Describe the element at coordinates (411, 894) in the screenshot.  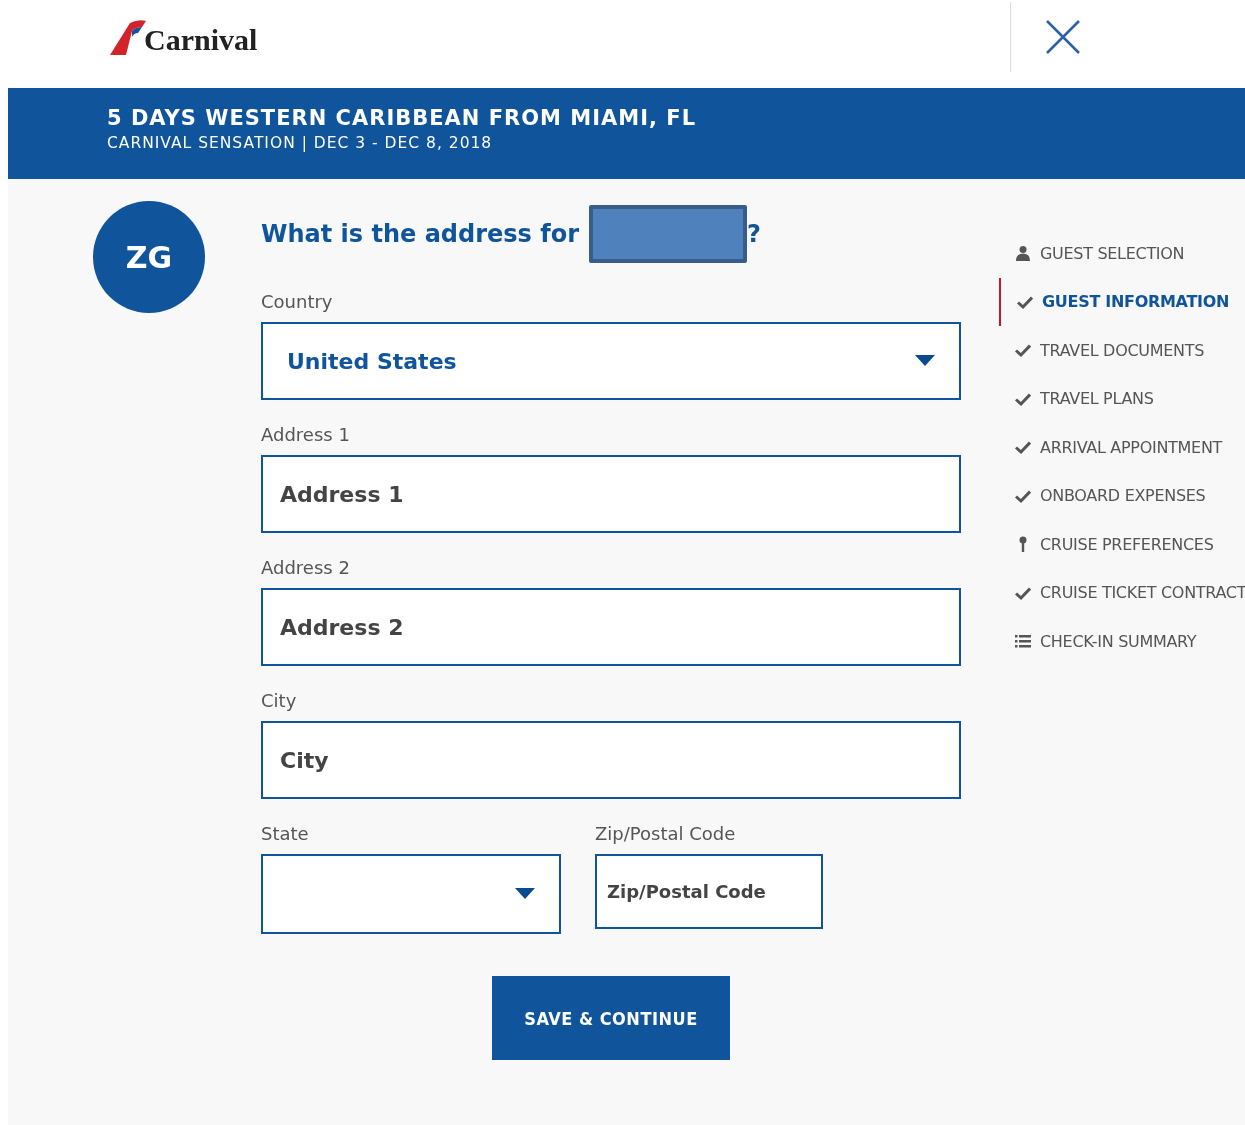
I see `dropdown-field` at that location.